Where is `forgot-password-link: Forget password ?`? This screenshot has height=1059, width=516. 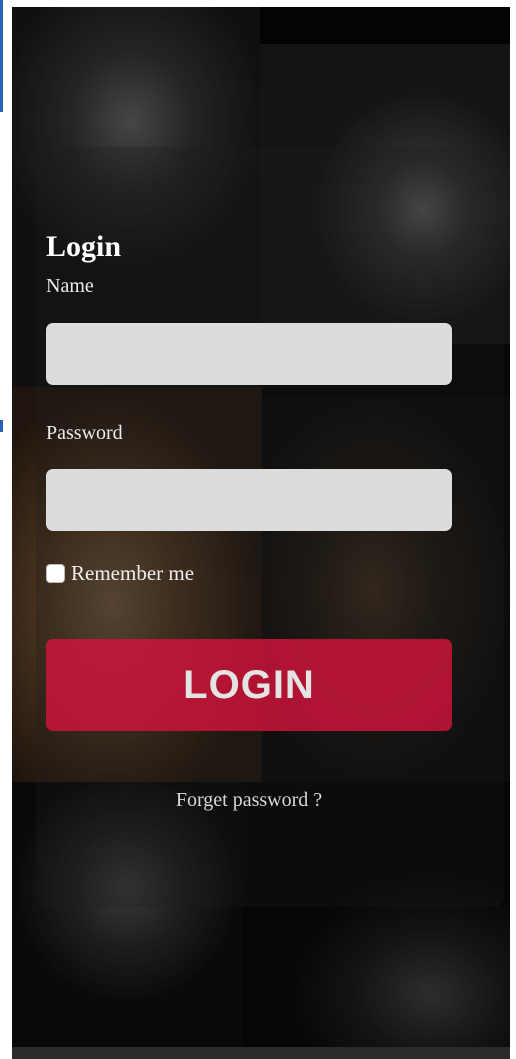
forgot-password-link: Forget password ? is located at coordinates (249, 800).